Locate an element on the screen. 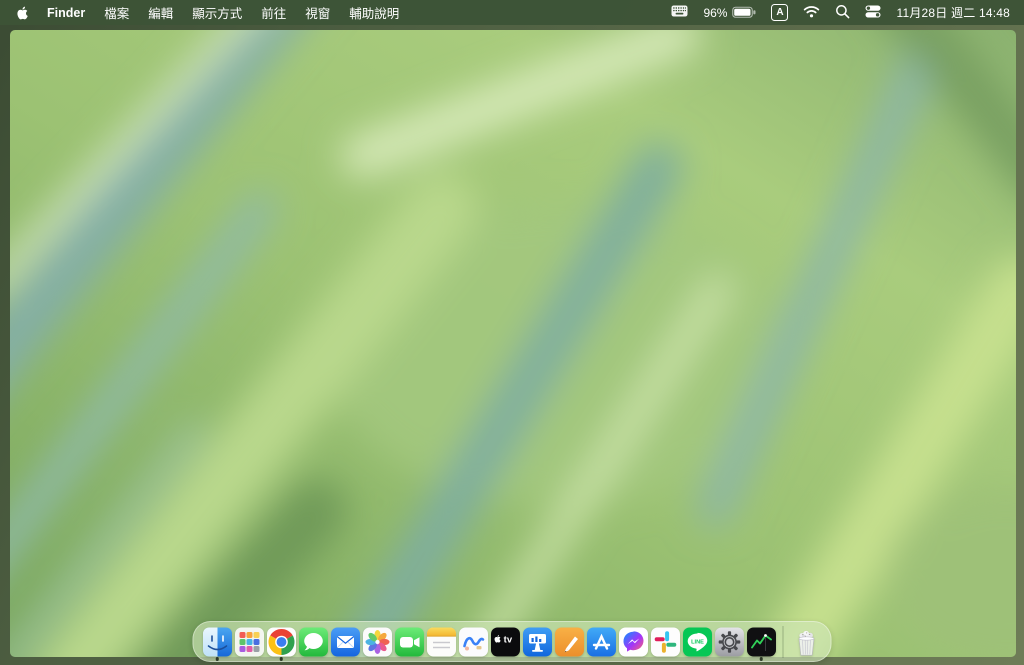  dock: tv LINE is located at coordinates (512, 641).